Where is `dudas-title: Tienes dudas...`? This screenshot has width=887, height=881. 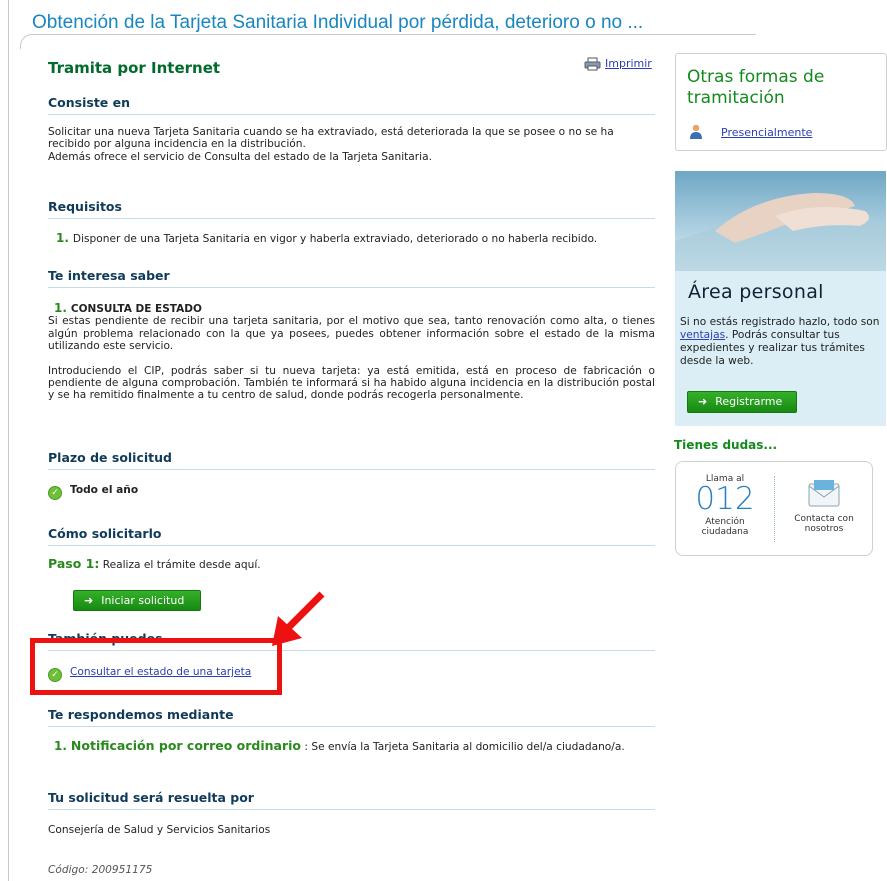
dudas-title: Tienes dudas... is located at coordinates (726, 445).